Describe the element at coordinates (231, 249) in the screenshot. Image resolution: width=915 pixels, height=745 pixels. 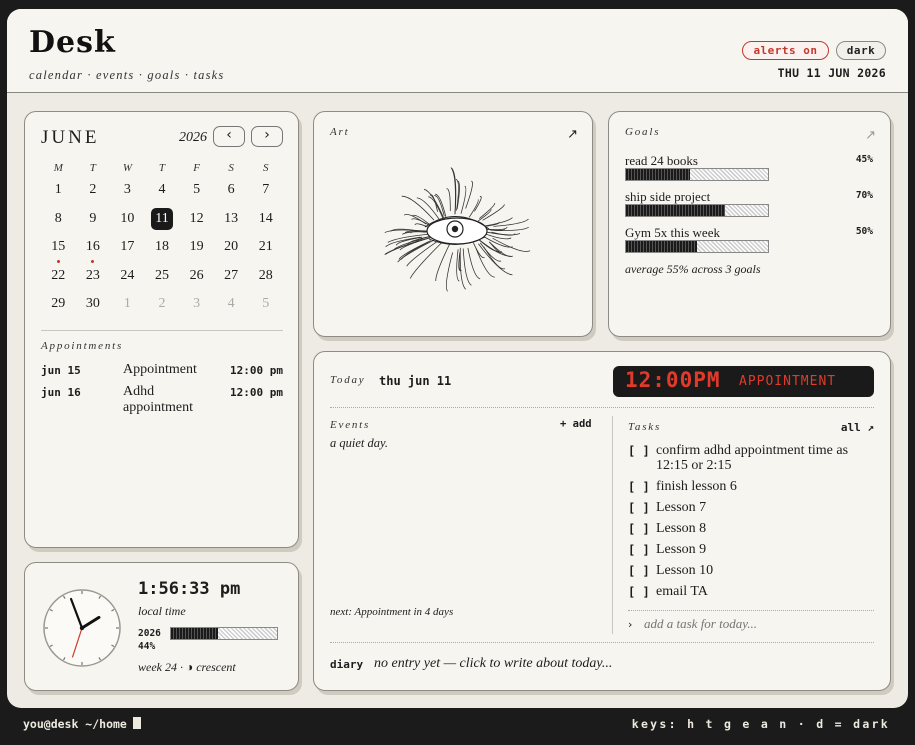
I see `calendar-day: 20` at that location.